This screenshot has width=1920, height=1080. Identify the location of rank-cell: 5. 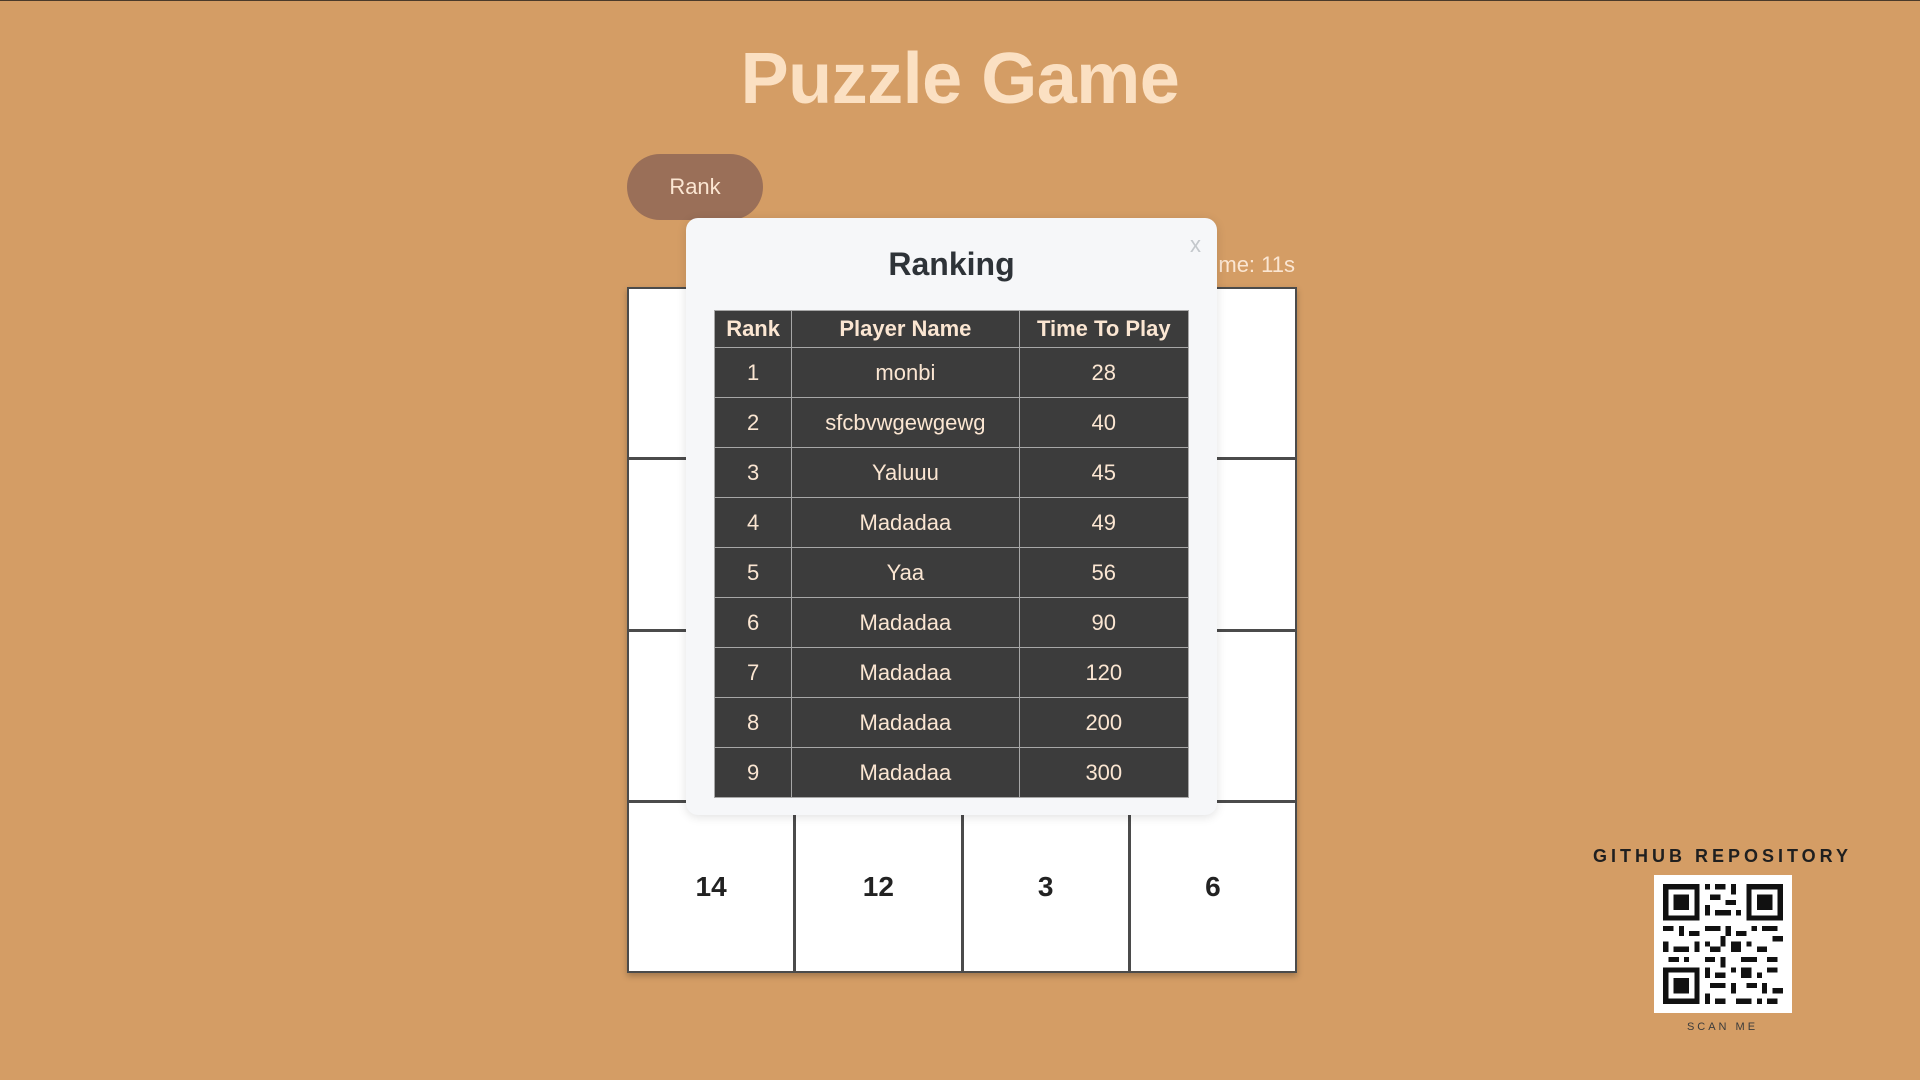
(753, 572).